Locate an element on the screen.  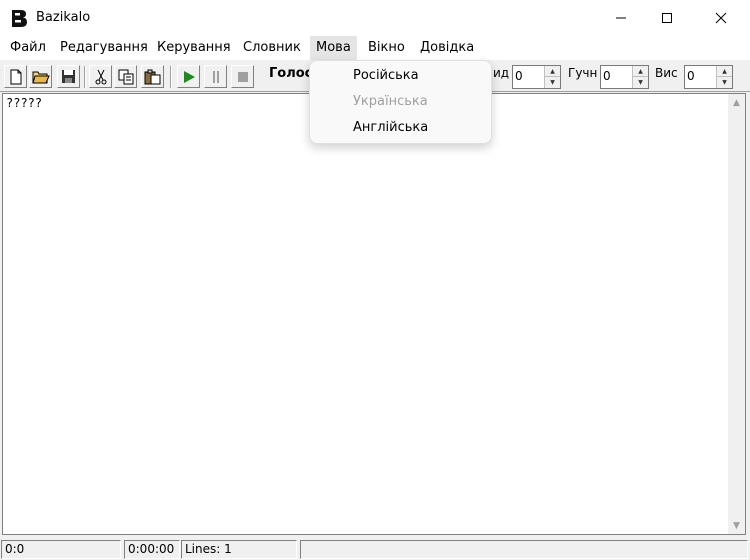
copy-icon is located at coordinates (125, 76).